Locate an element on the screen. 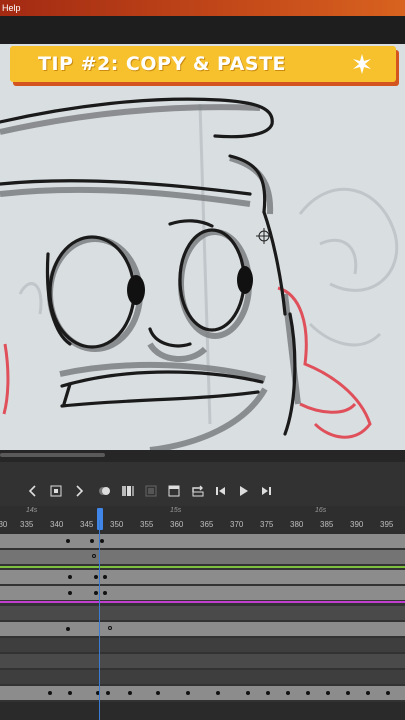 The width and height of the screenshot is (405, 720). center-frame-icon is located at coordinates (56, 491).